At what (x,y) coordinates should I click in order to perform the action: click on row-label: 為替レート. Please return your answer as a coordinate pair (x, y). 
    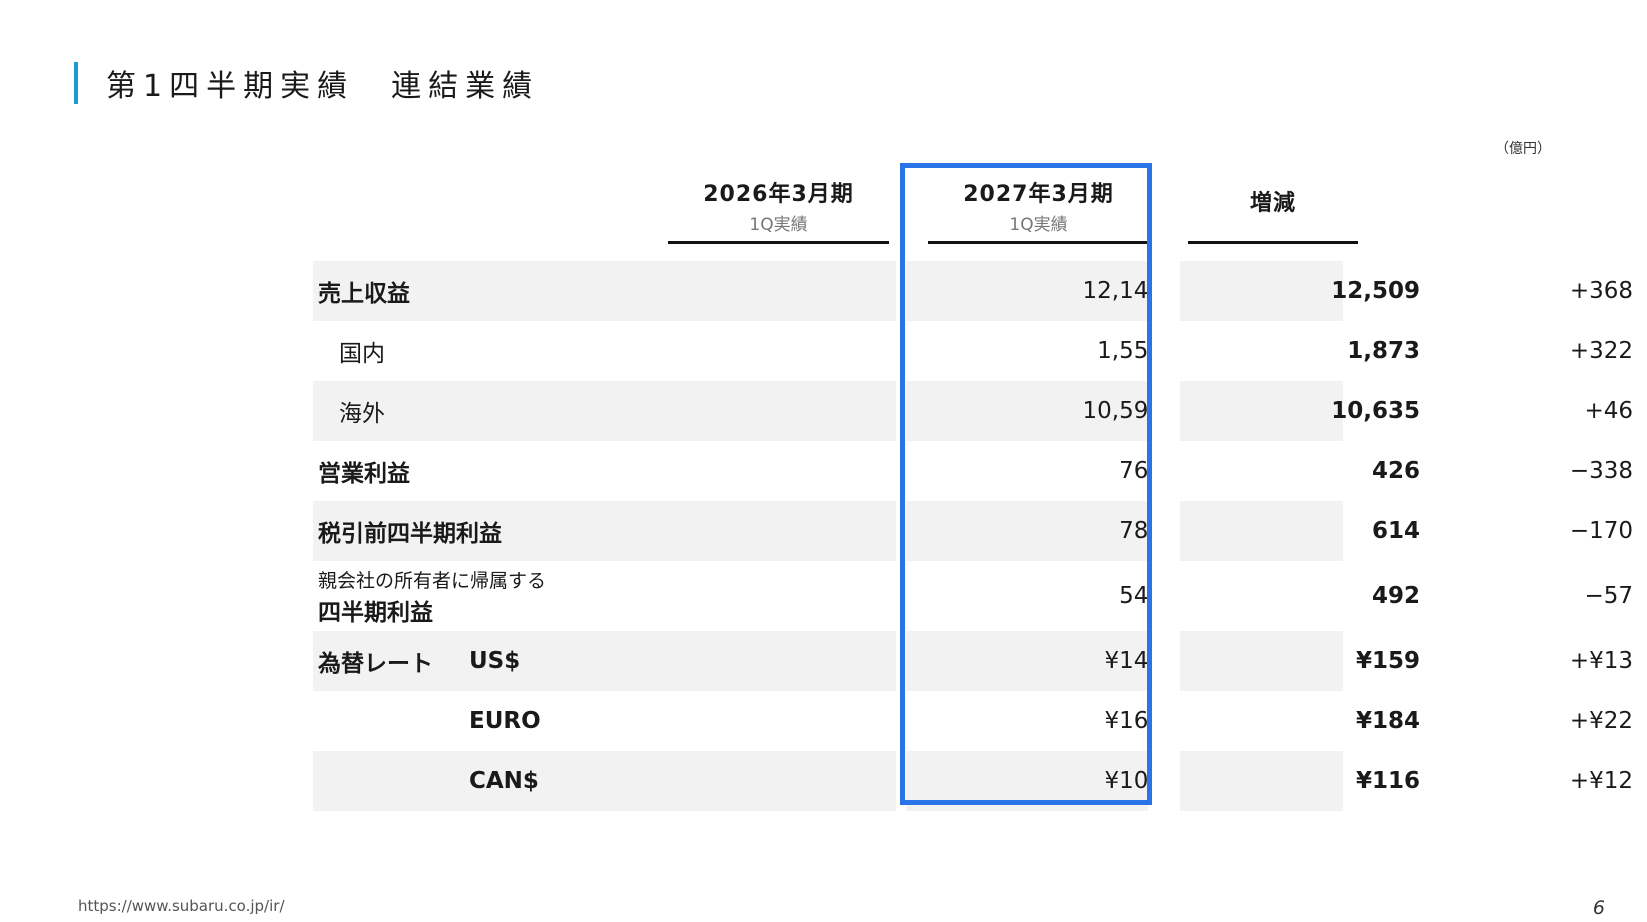
    Looking at the image, I should click on (375, 664).